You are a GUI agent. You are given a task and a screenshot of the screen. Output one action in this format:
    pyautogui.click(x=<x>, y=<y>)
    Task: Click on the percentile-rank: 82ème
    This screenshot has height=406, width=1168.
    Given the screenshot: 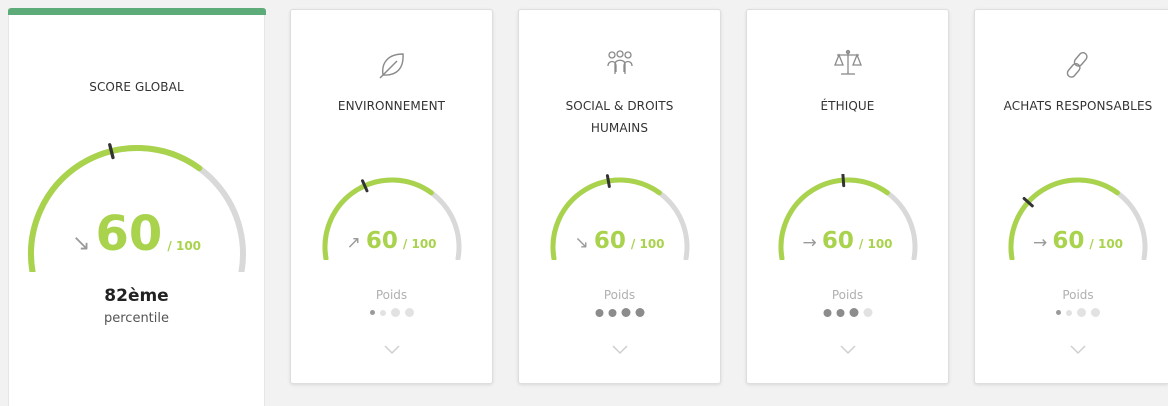 What is the action you would take?
    pyautogui.click(x=136, y=296)
    